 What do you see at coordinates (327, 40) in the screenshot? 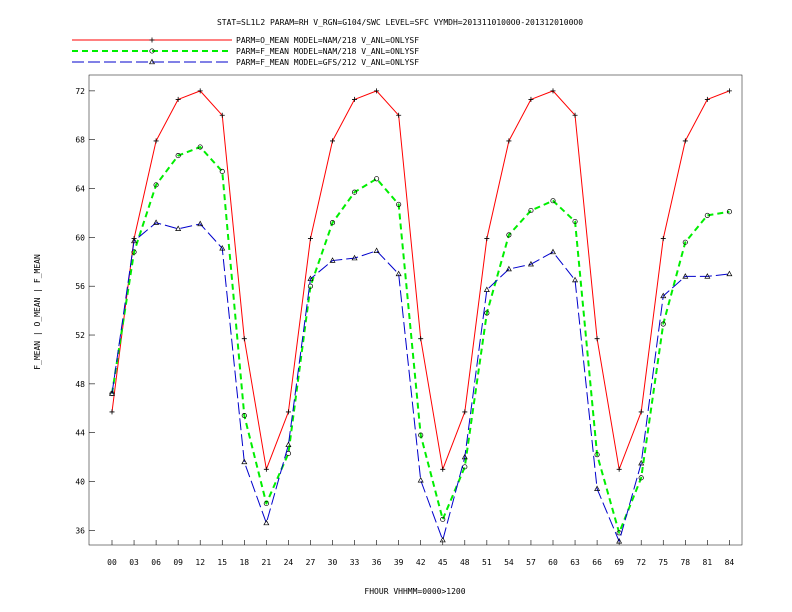
I see `legend-label-0: PARM=O_MEAN MODEL=NAM/218 V_ANL=ONLYSF` at bounding box center [327, 40].